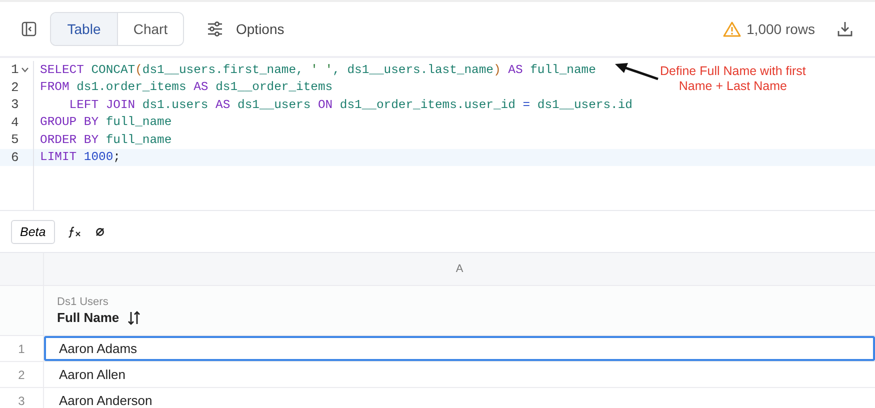 The height and width of the screenshot is (408, 875). Describe the element at coordinates (459, 348) in the screenshot. I see `table-cell: Aaron Adams` at that location.